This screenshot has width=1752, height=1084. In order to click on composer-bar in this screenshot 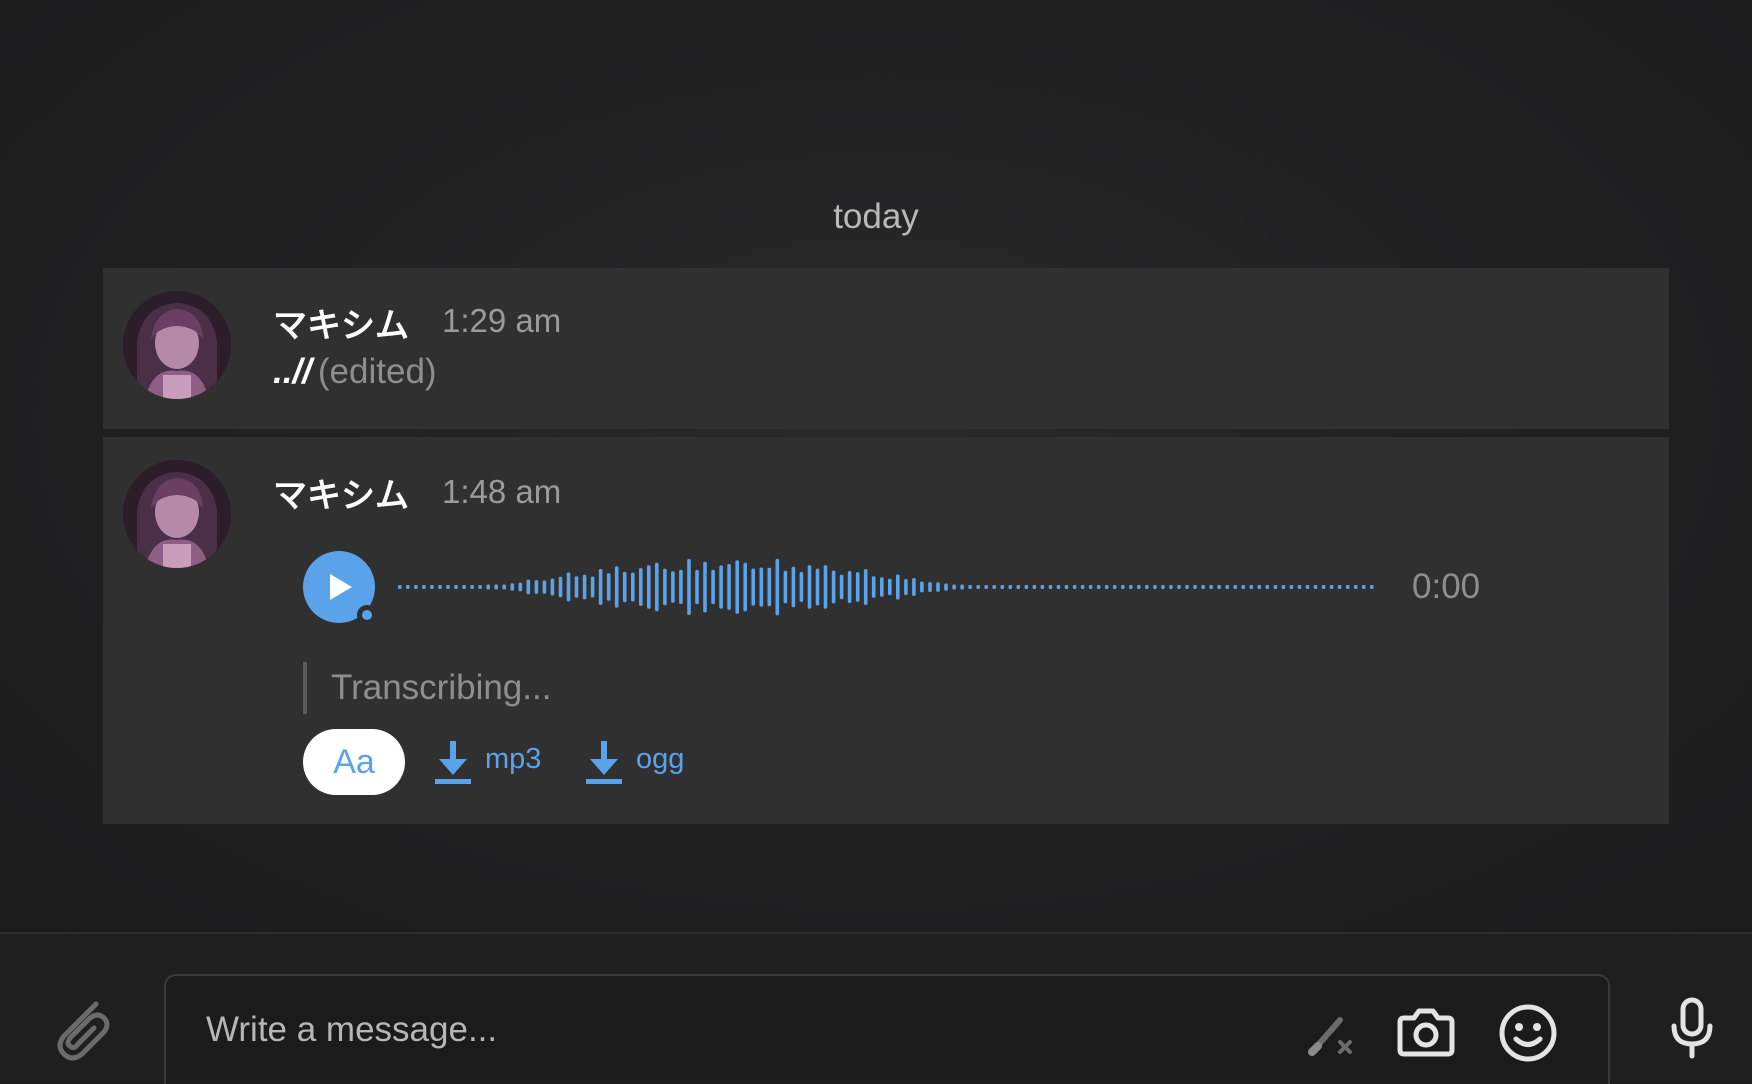, I will do `click(876, 1008)`.